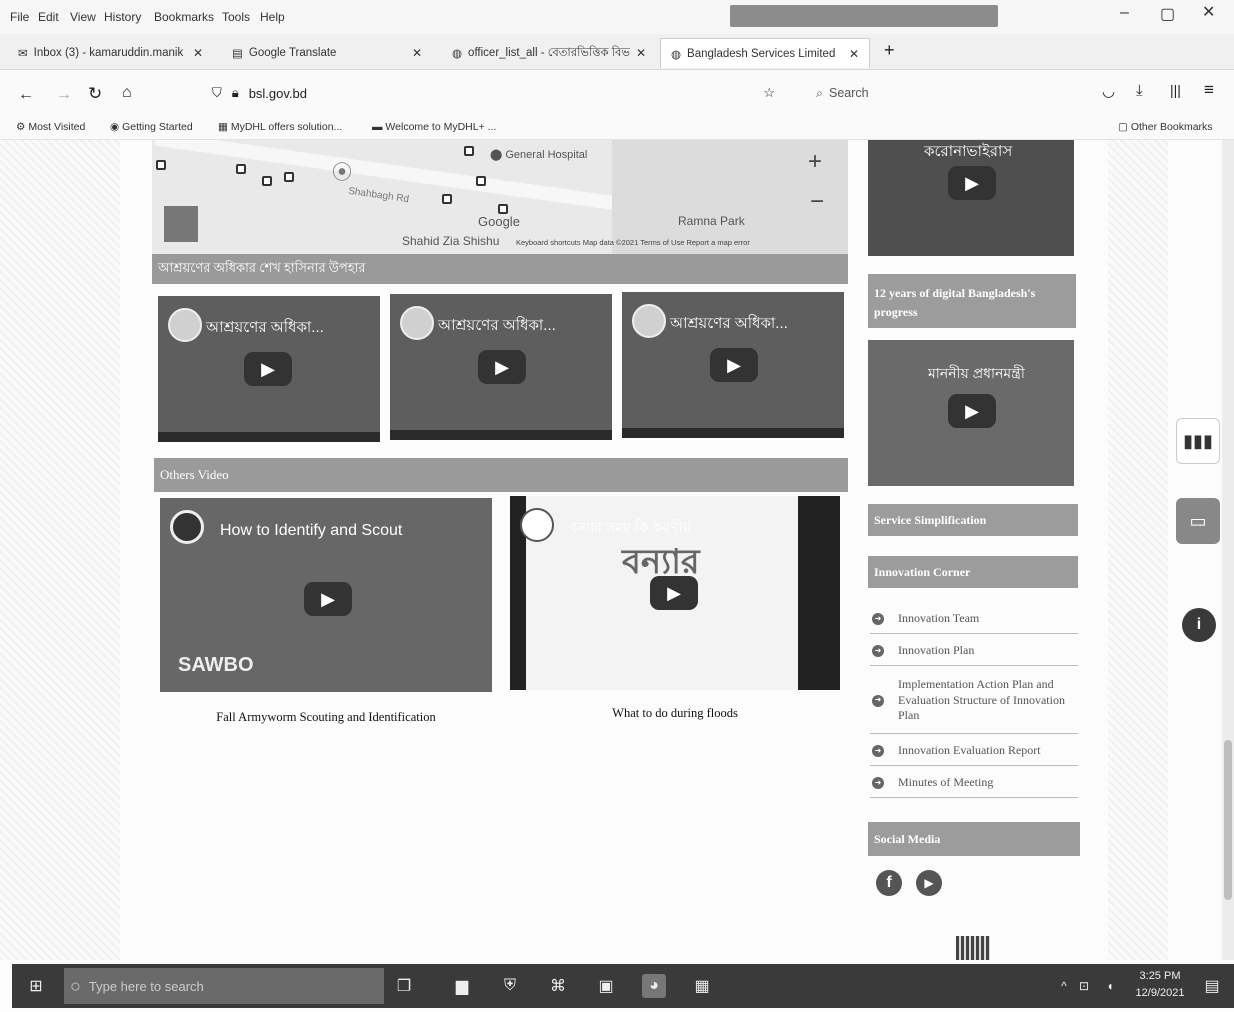  What do you see at coordinates (277, 93) in the screenshot?
I see `url-text: bsl.gov.bd` at bounding box center [277, 93].